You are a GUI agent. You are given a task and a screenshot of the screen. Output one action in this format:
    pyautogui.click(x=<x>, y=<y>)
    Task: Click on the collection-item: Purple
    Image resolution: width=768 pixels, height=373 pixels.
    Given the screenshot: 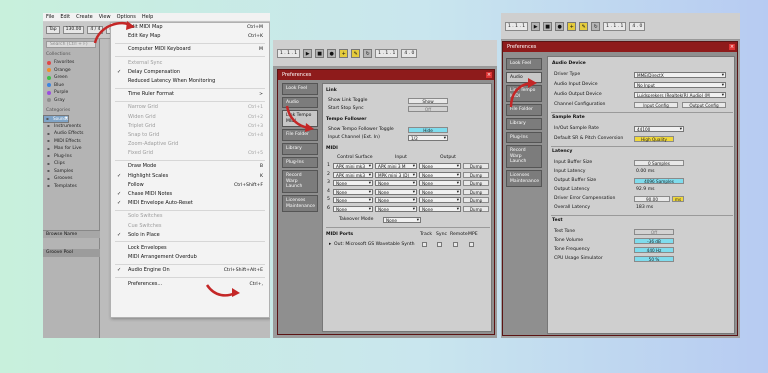 What is the action you would take?
    pyautogui.click(x=71, y=93)
    